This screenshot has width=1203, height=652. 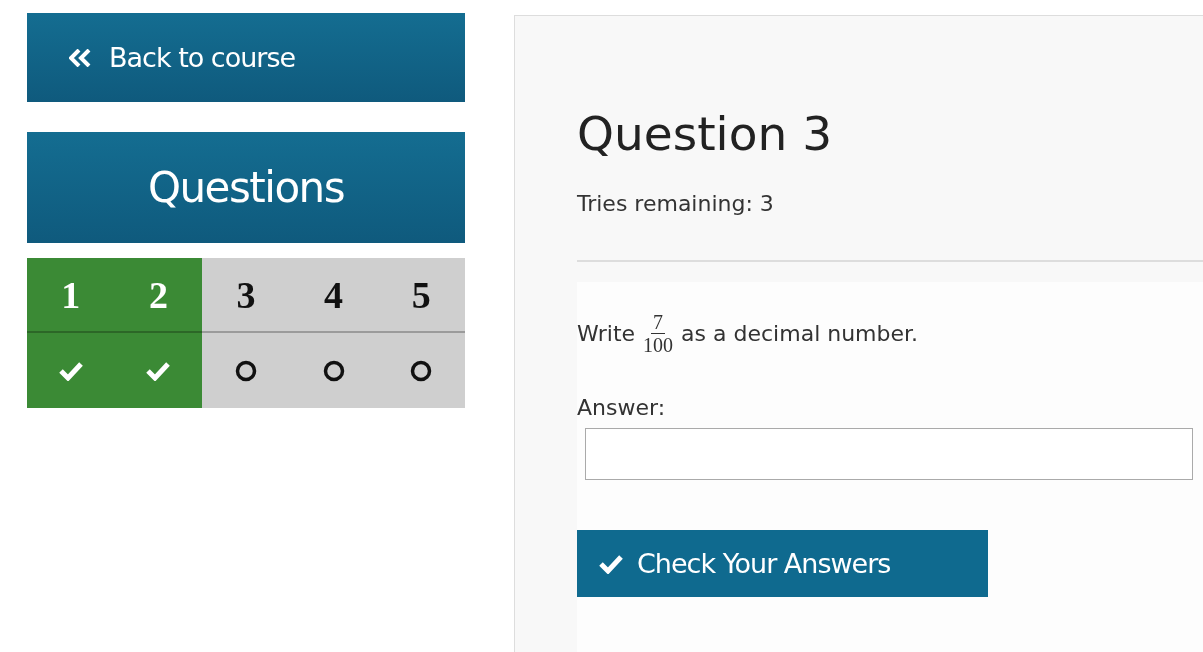 I want to click on question-title: Question 3, so click(x=705, y=133).